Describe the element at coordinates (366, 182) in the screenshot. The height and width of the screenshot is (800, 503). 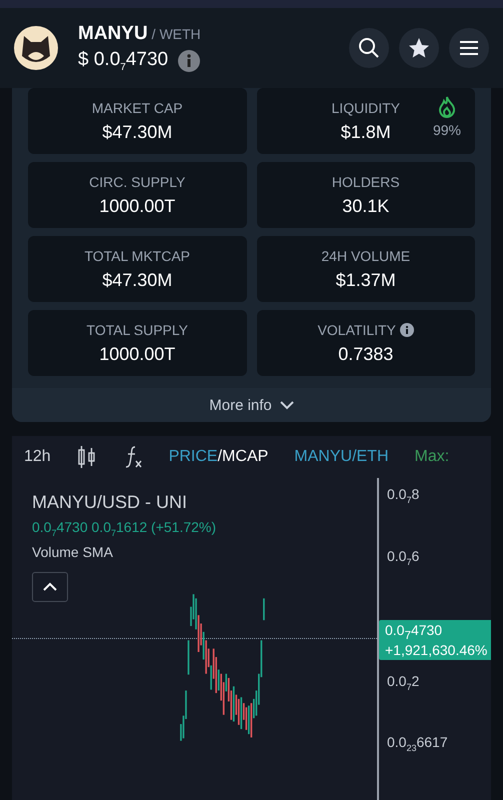
I see `stat-label: HOLDERS` at that location.